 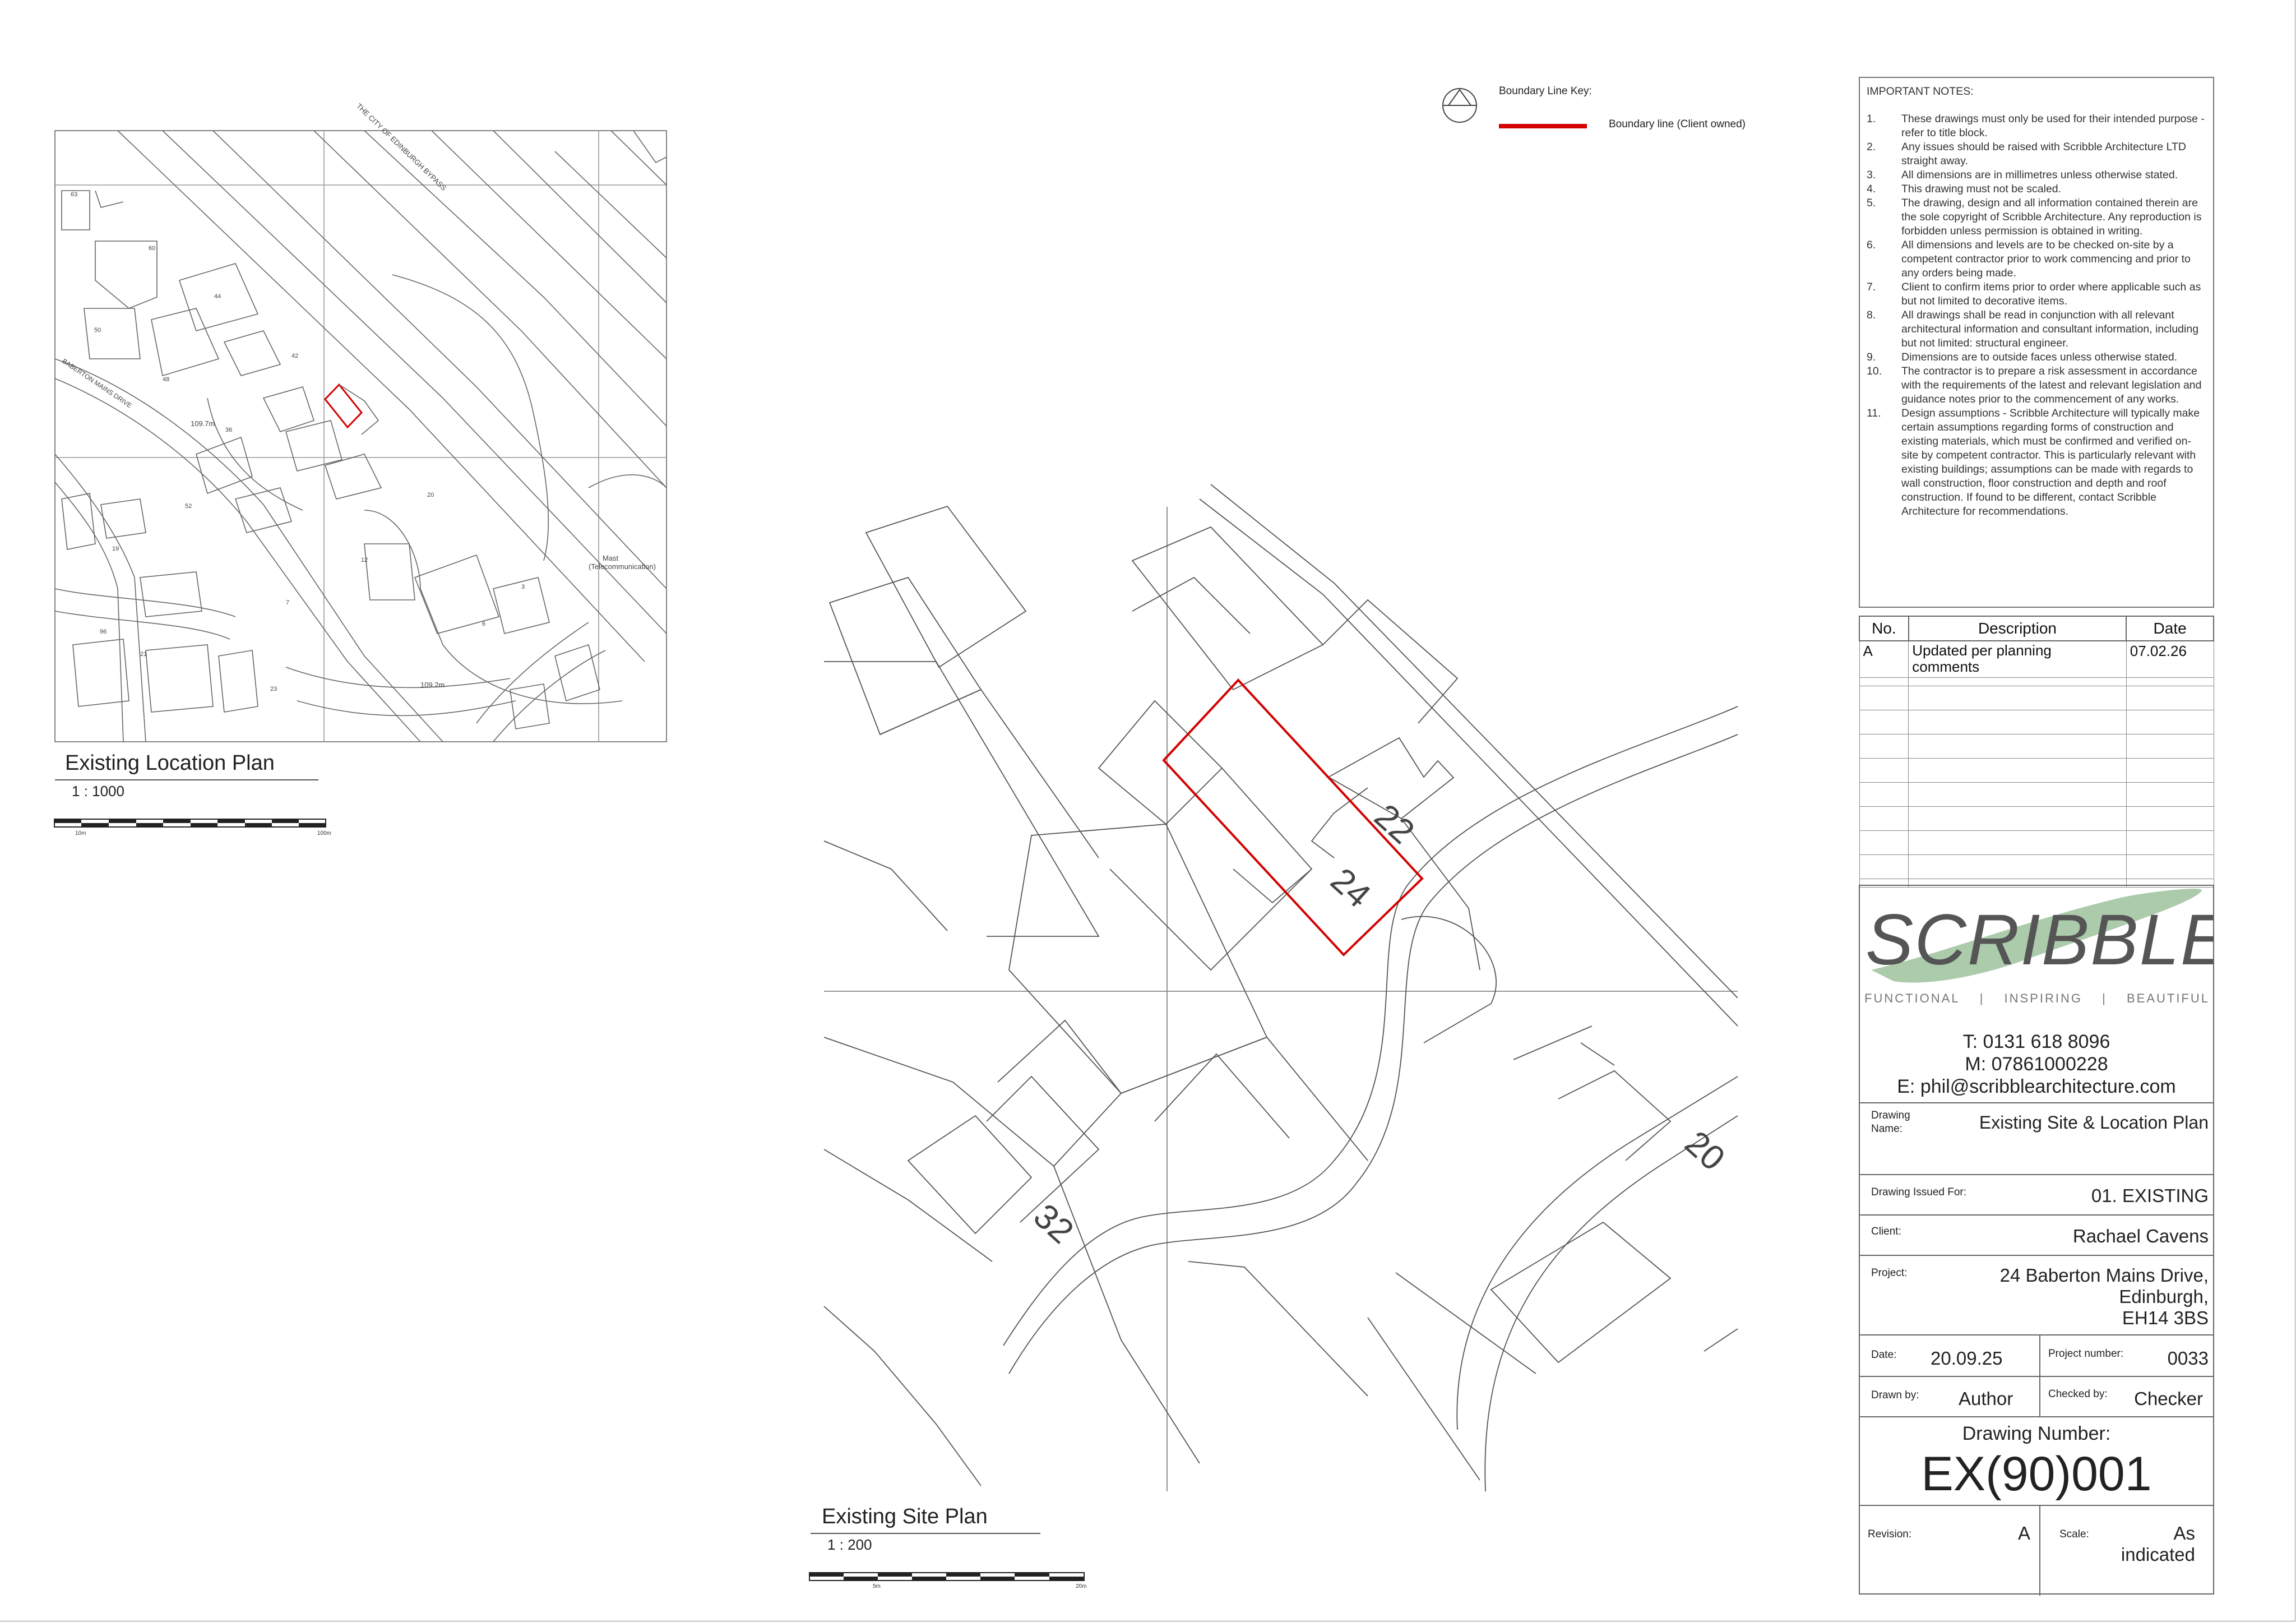 I want to click on revision-letter: A, so click(x=2024, y=1533).